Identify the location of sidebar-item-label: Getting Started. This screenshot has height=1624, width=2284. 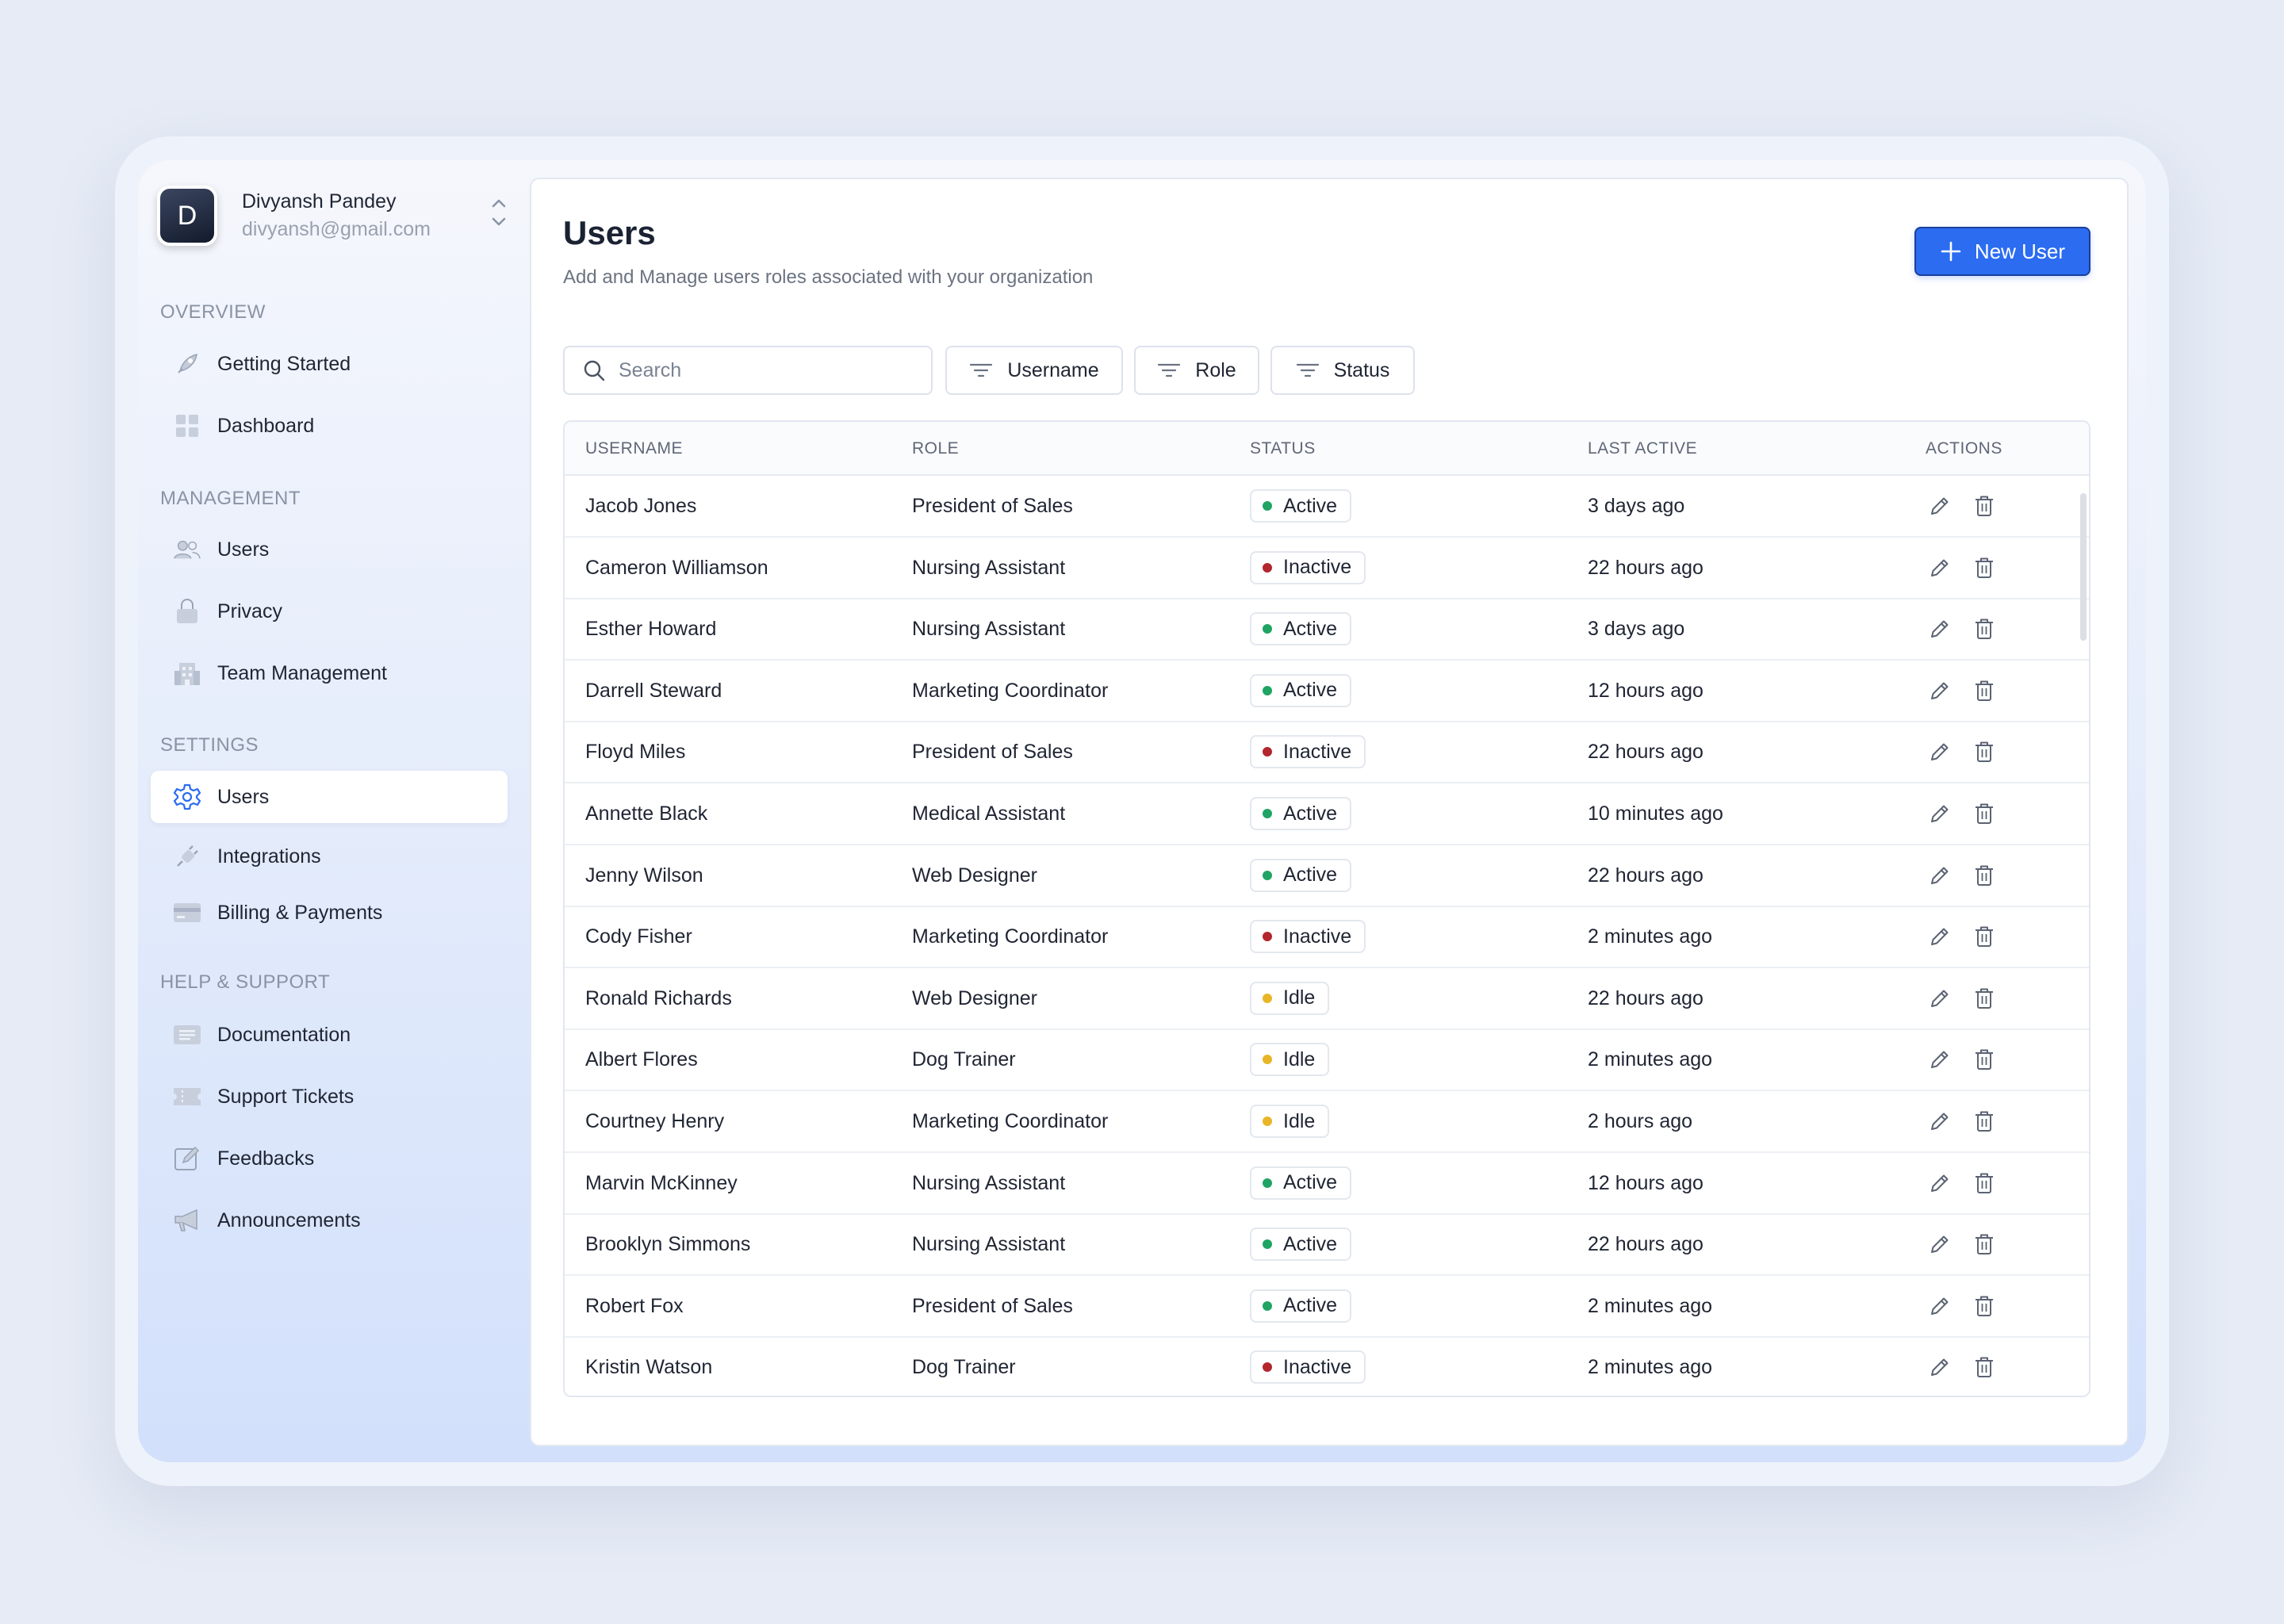
(284, 363).